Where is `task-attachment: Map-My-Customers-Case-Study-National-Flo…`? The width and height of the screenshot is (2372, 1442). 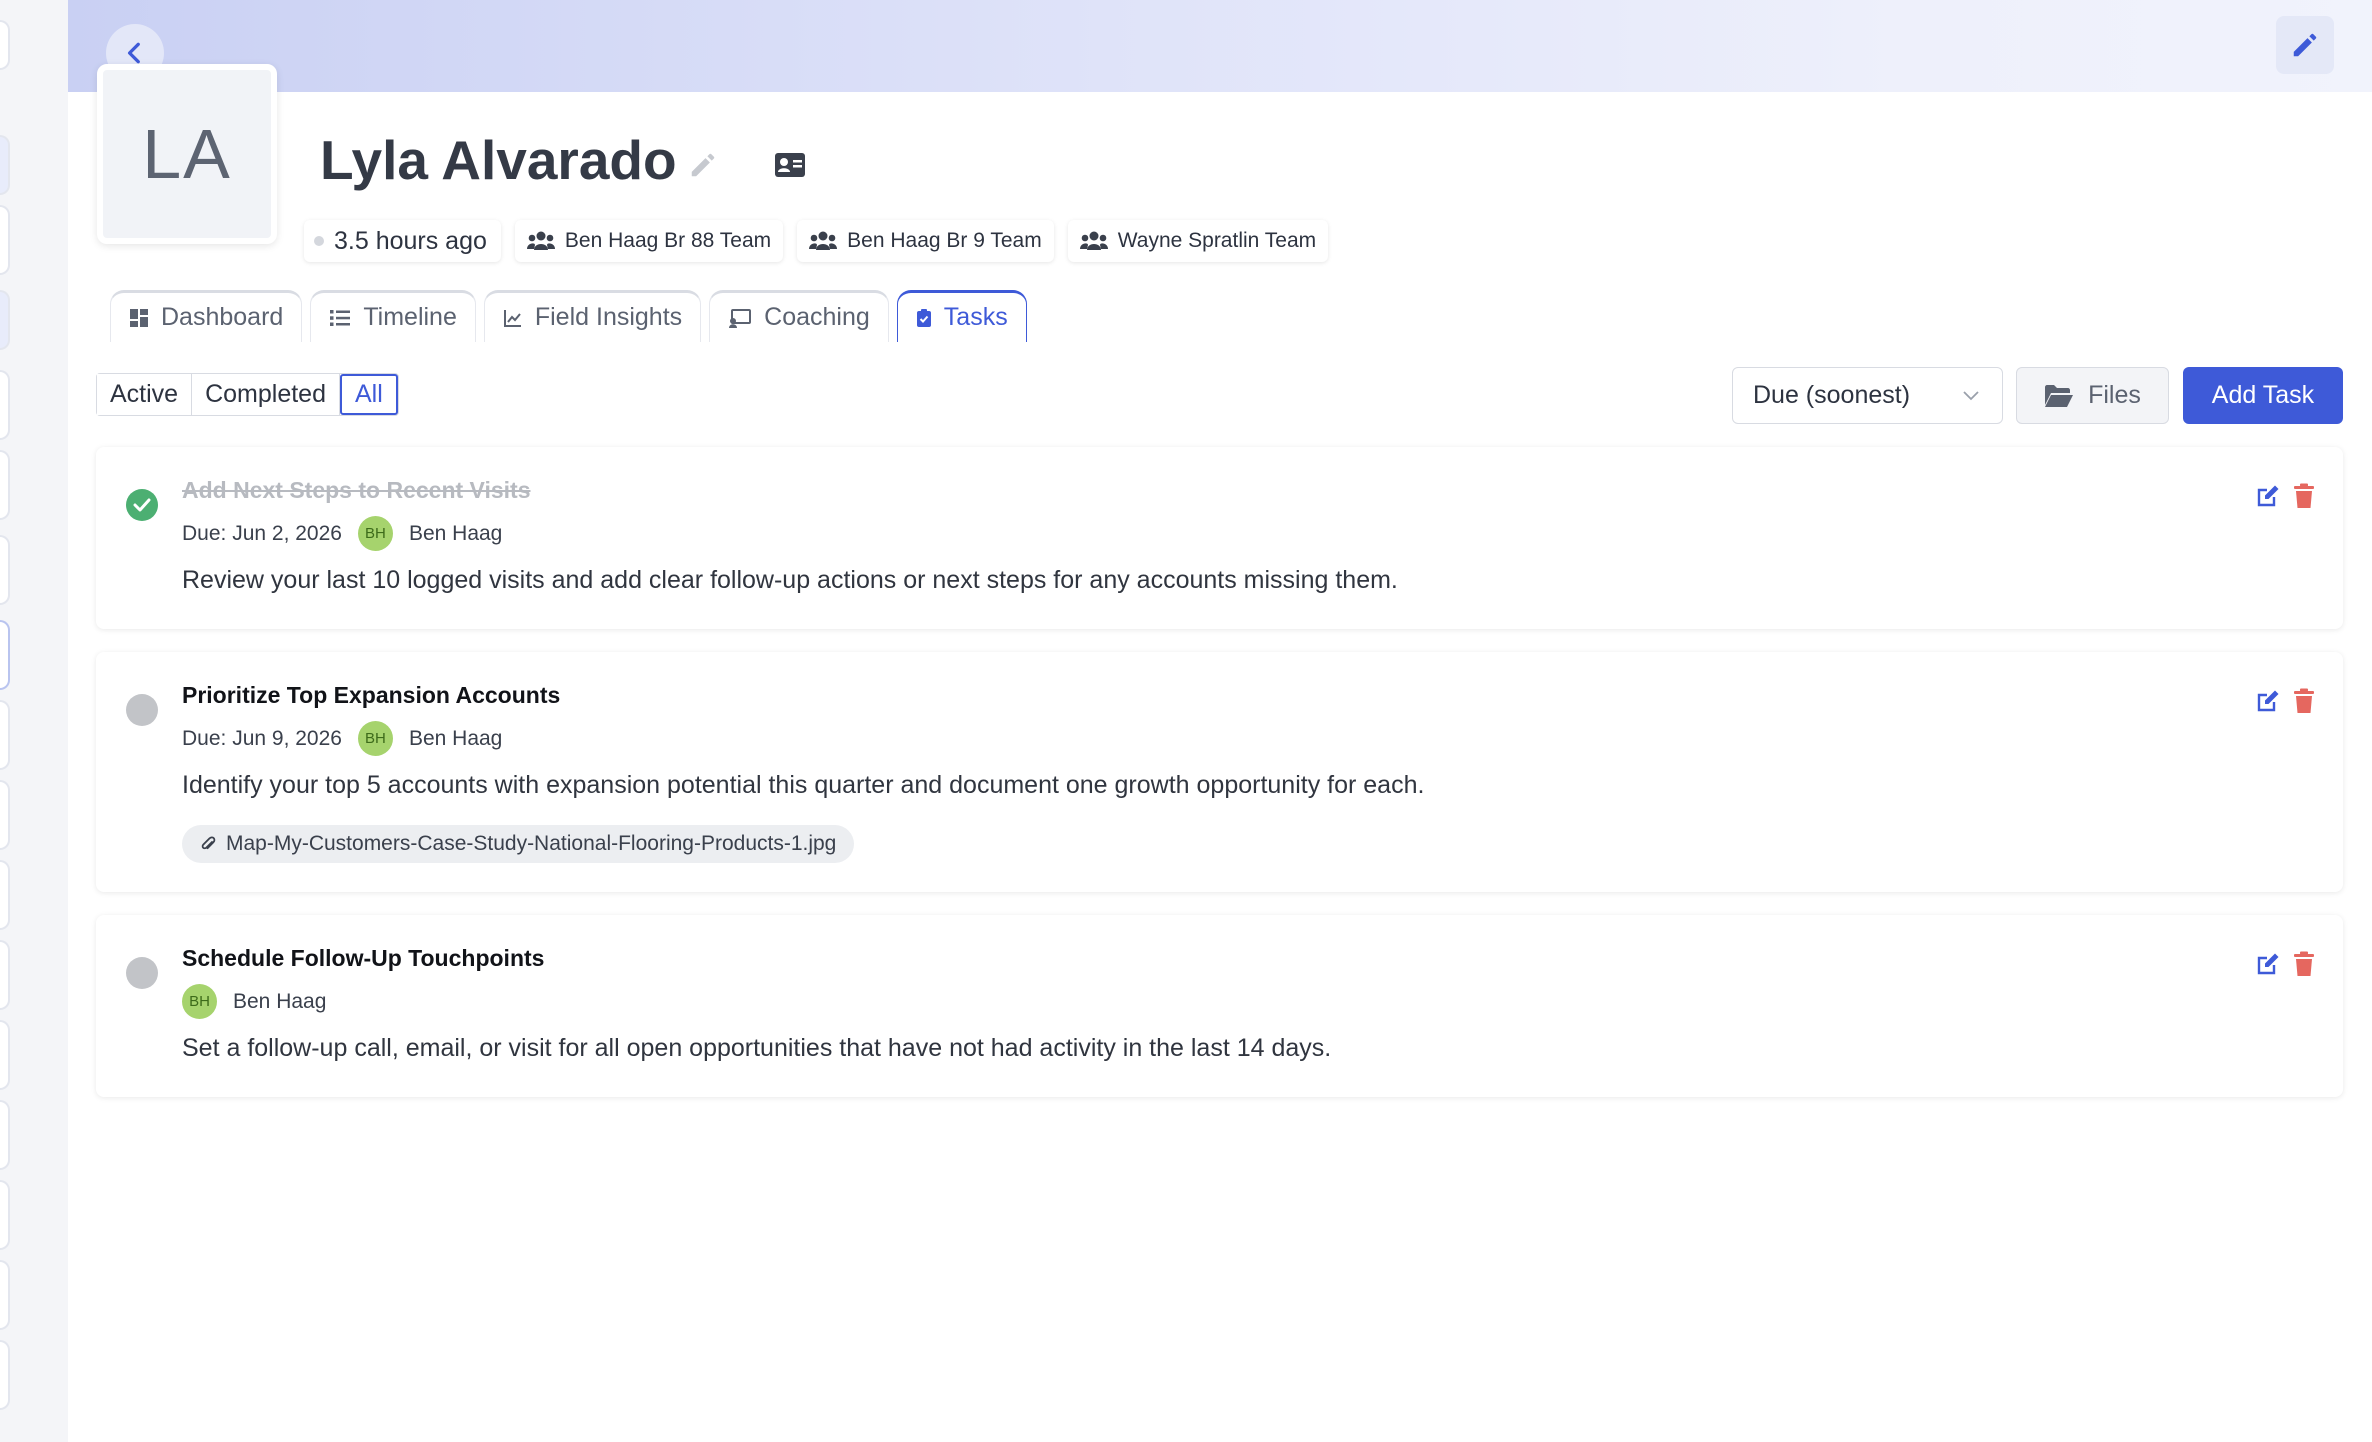
task-attachment: Map-My-Customers-Case-Study-National-Flo… is located at coordinates (518, 844).